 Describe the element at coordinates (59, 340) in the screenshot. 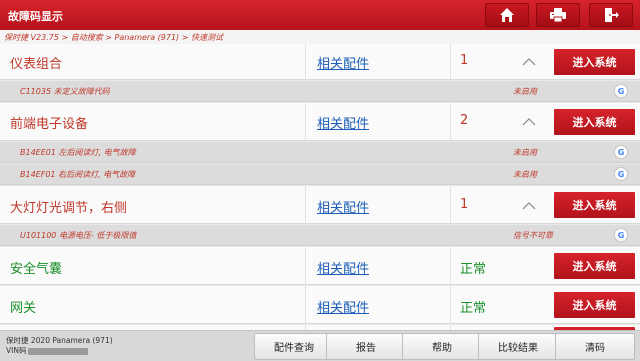

I see `vehicle-name: 保时捷 2020 Panamera (971)` at that location.